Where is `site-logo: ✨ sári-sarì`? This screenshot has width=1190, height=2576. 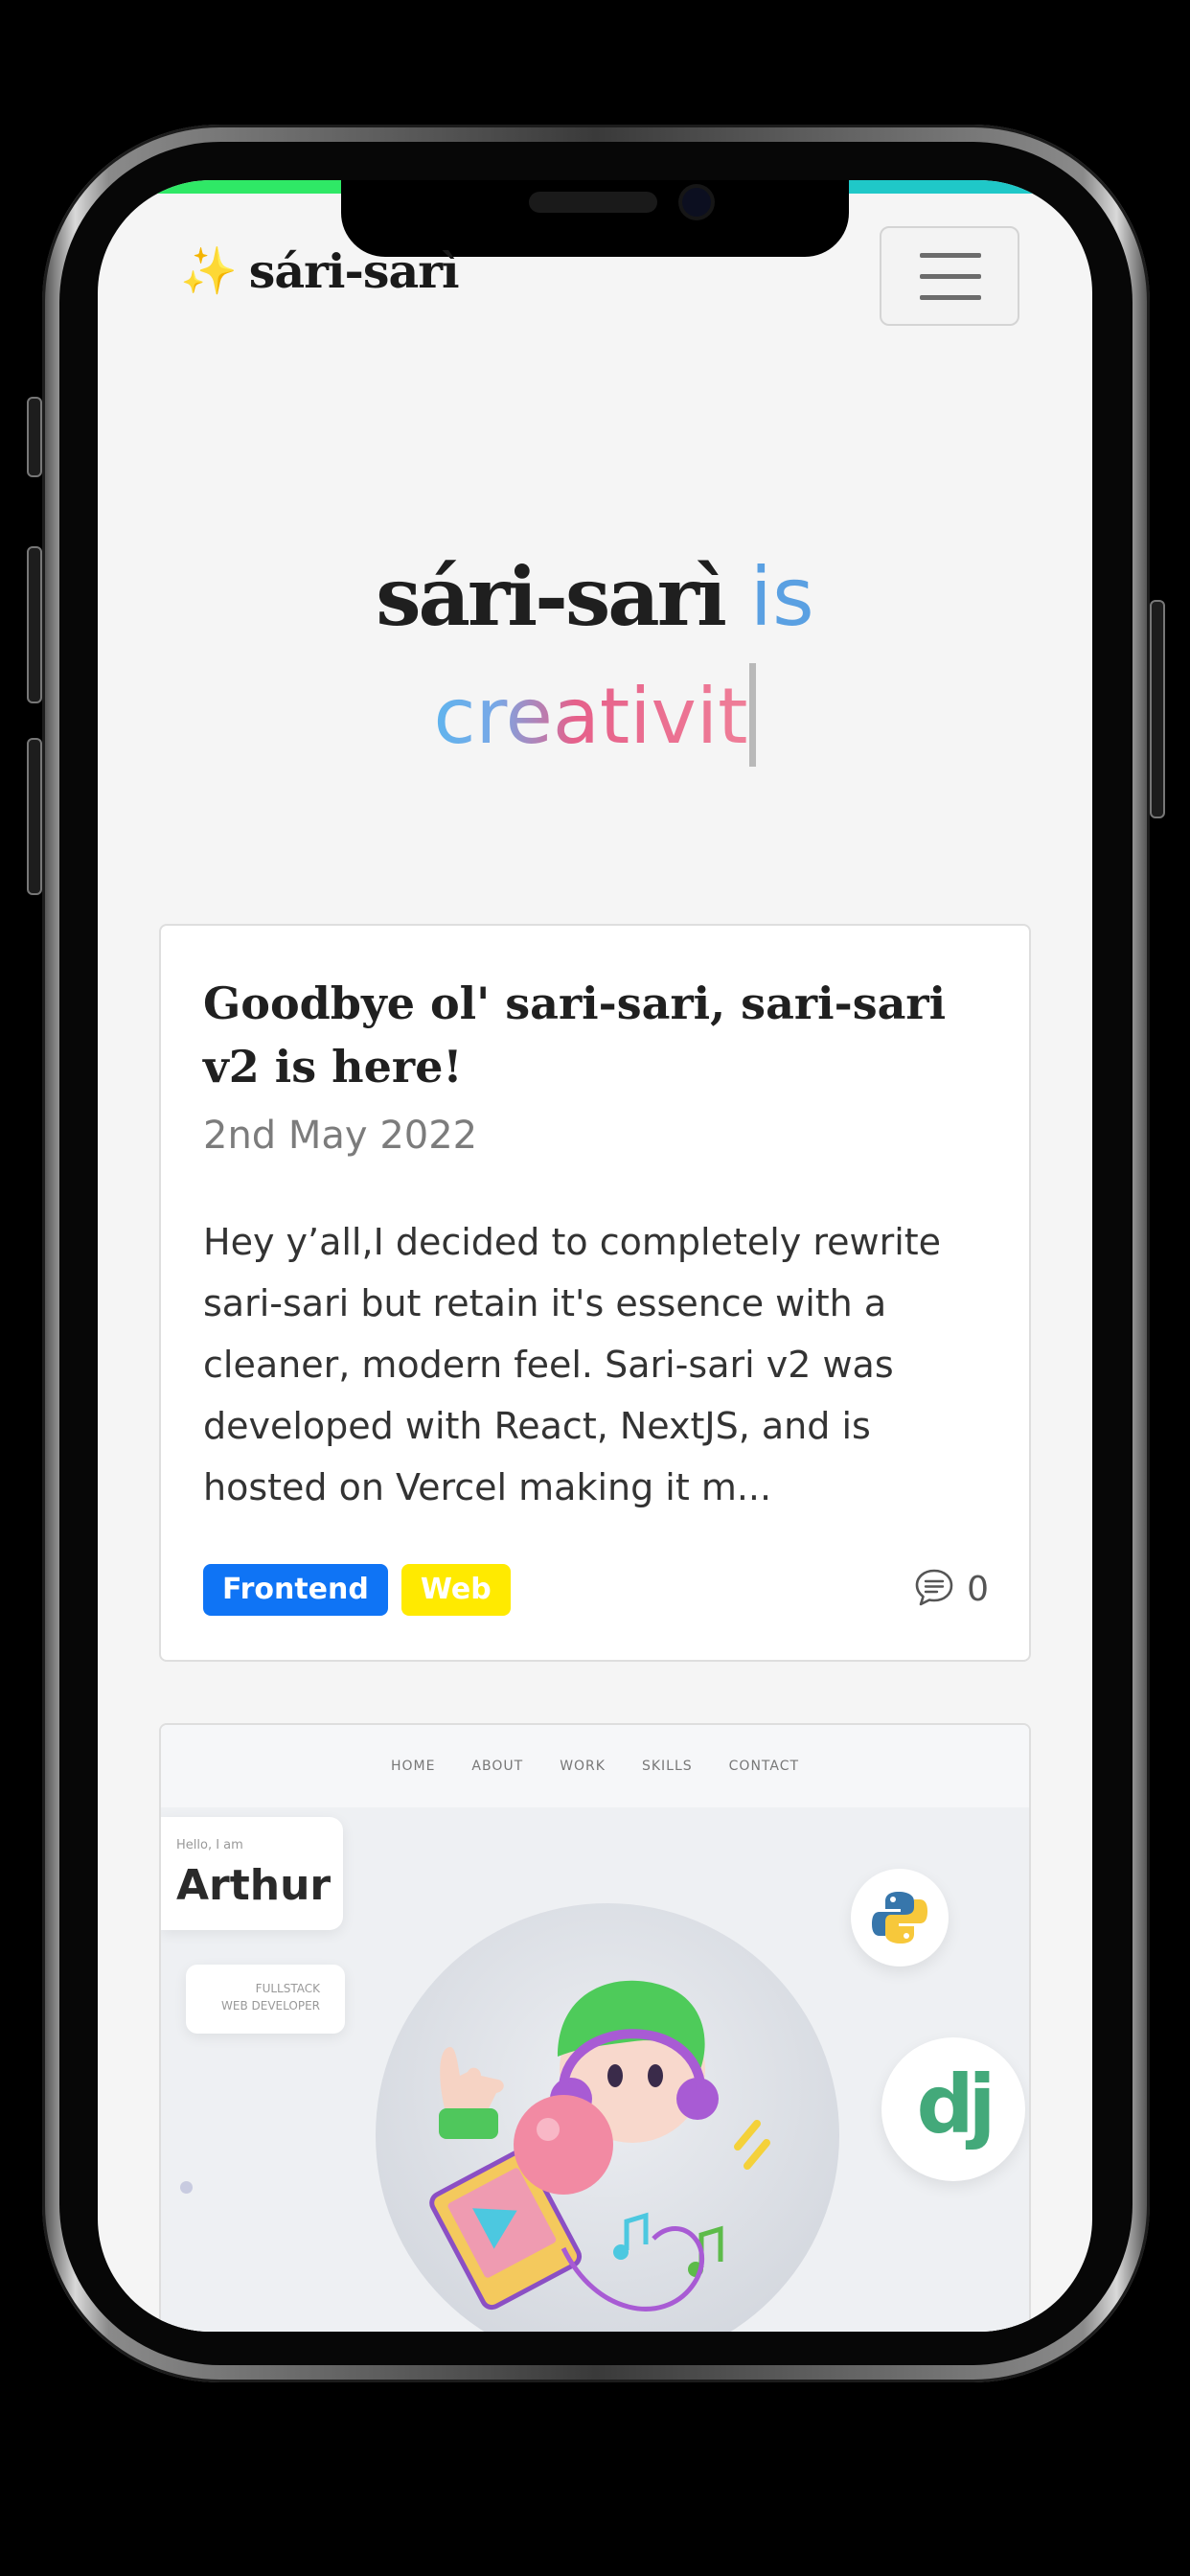
site-logo: ✨ sári-sarì is located at coordinates (320, 271).